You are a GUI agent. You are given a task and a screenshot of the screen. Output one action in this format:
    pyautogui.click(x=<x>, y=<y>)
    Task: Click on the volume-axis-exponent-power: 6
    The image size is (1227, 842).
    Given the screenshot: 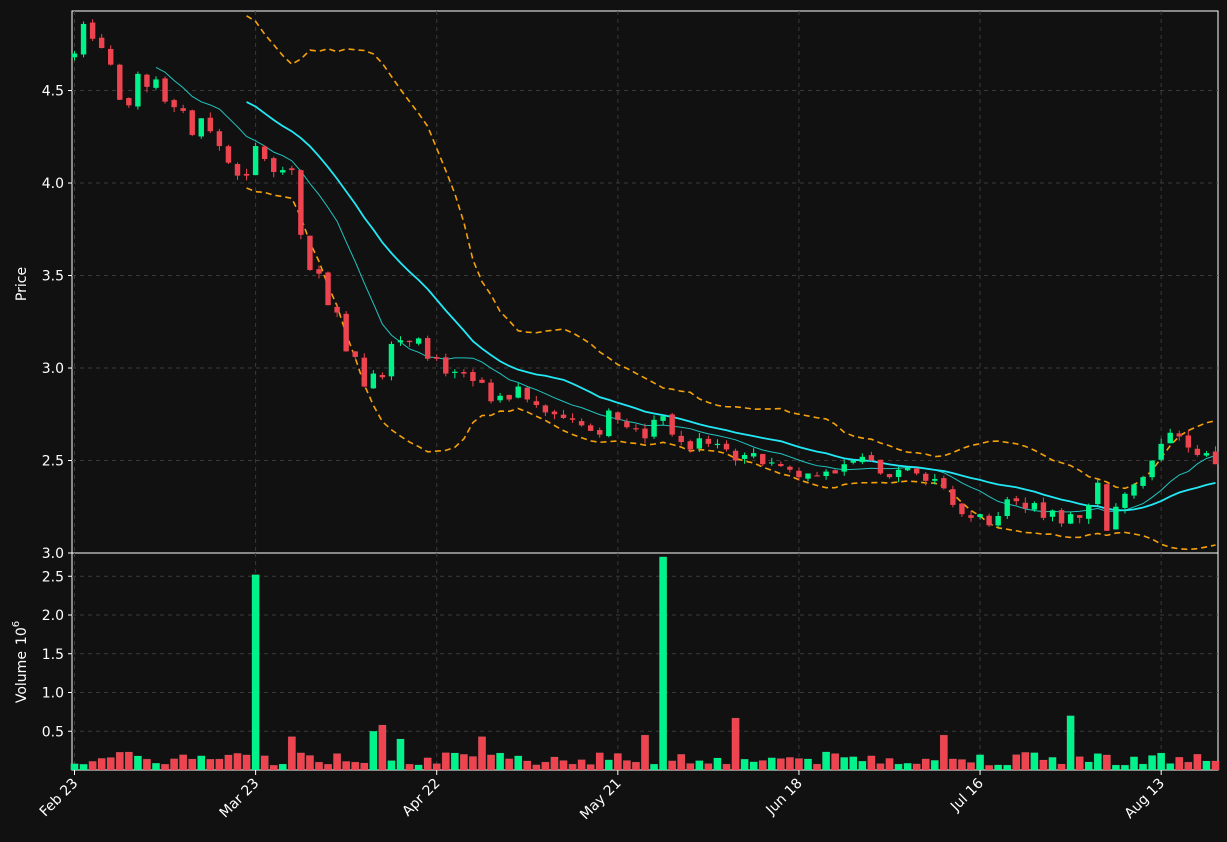 What is the action you would take?
    pyautogui.click(x=16, y=624)
    